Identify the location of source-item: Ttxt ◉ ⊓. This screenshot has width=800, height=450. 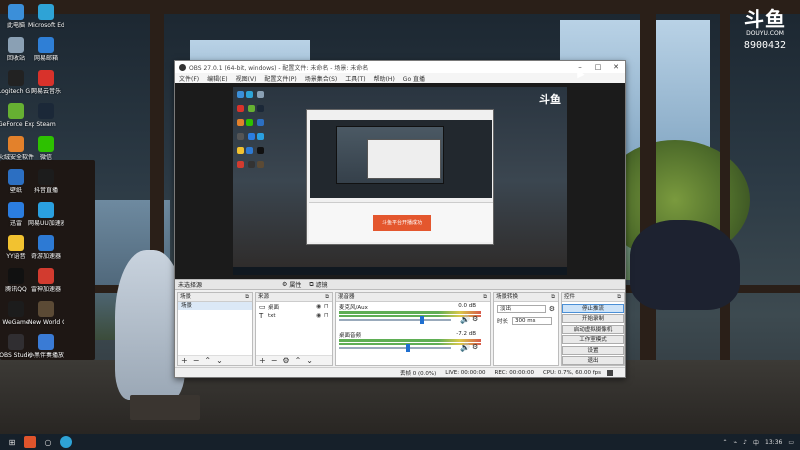
(294, 315).